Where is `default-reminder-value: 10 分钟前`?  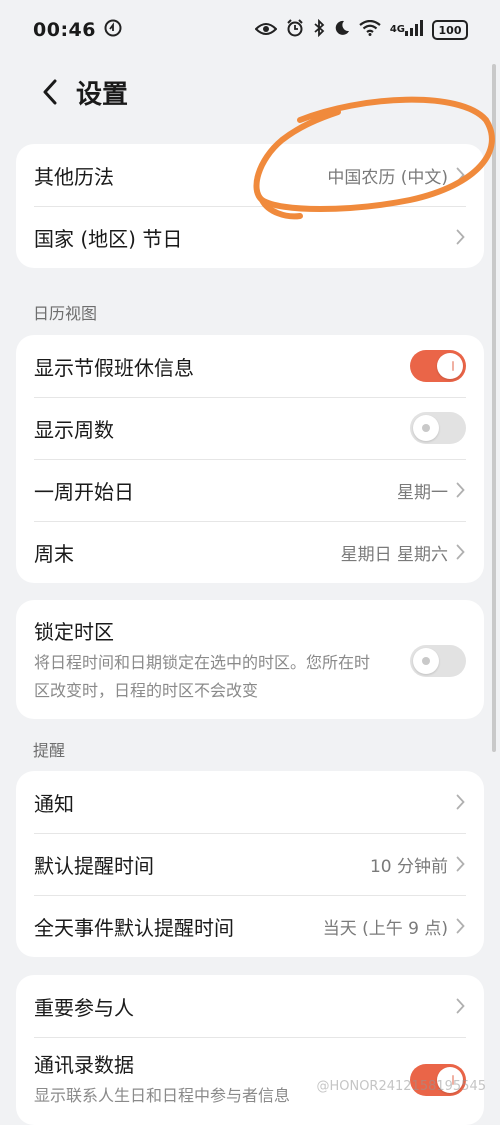 default-reminder-value: 10 分钟前 is located at coordinates (408, 866).